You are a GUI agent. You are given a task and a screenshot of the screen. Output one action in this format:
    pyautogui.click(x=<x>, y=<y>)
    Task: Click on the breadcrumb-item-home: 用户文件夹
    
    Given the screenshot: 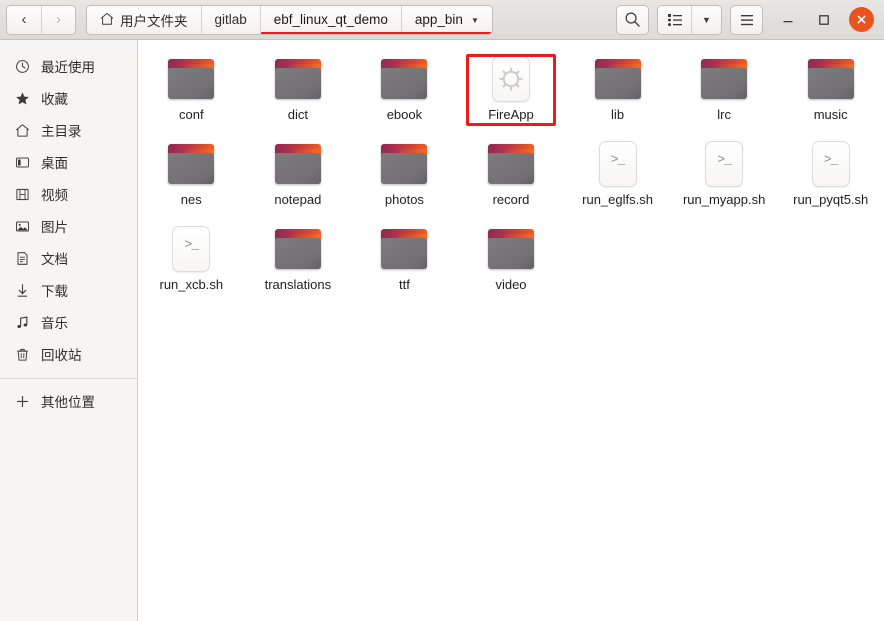 What is the action you would take?
    pyautogui.click(x=144, y=19)
    